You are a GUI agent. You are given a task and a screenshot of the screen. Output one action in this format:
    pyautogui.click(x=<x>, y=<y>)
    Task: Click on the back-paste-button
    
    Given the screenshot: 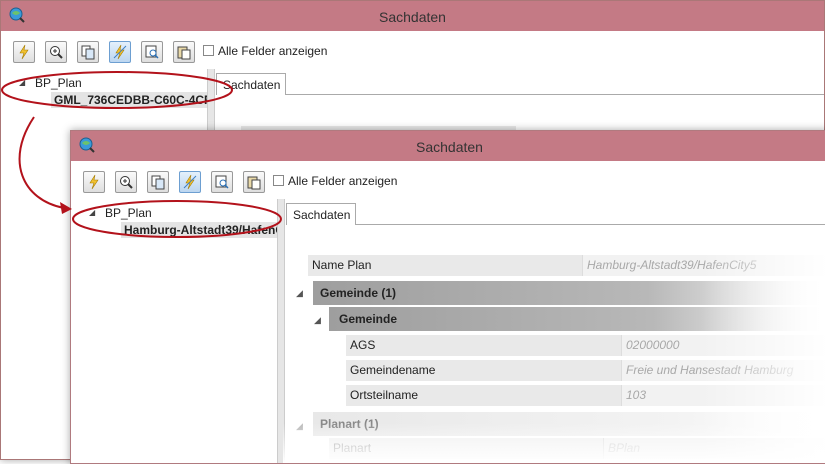 What is the action you would take?
    pyautogui.click(x=184, y=52)
    